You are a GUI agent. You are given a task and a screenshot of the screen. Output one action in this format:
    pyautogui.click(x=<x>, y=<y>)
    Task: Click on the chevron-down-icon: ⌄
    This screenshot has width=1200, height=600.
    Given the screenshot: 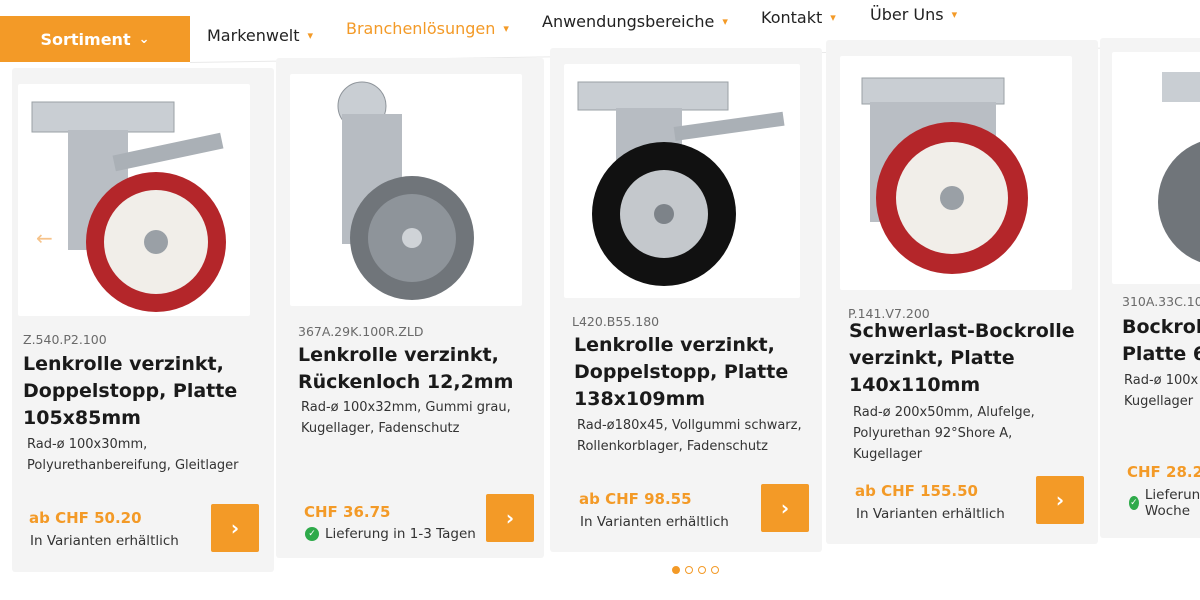 What is the action you would take?
    pyautogui.click(x=144, y=39)
    